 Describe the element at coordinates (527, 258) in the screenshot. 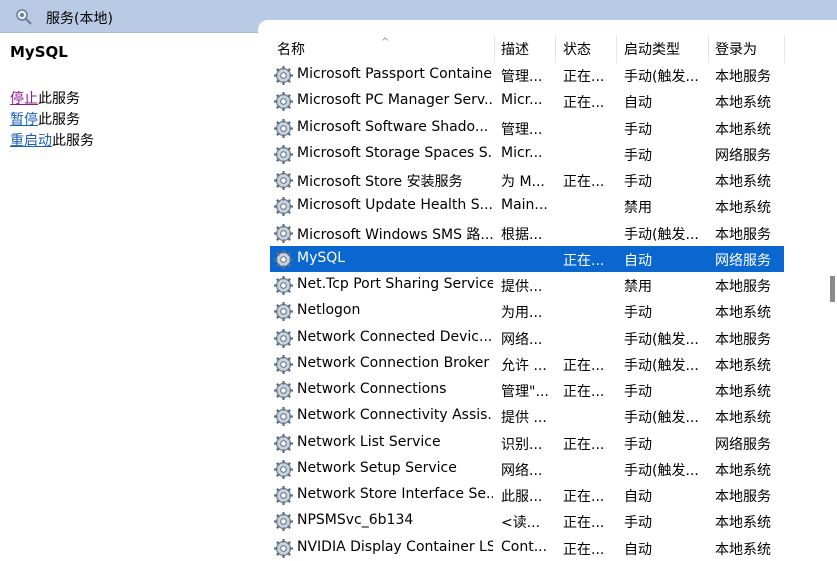

I see `table-row: MySQL 正在... 自动 网络服务` at that location.